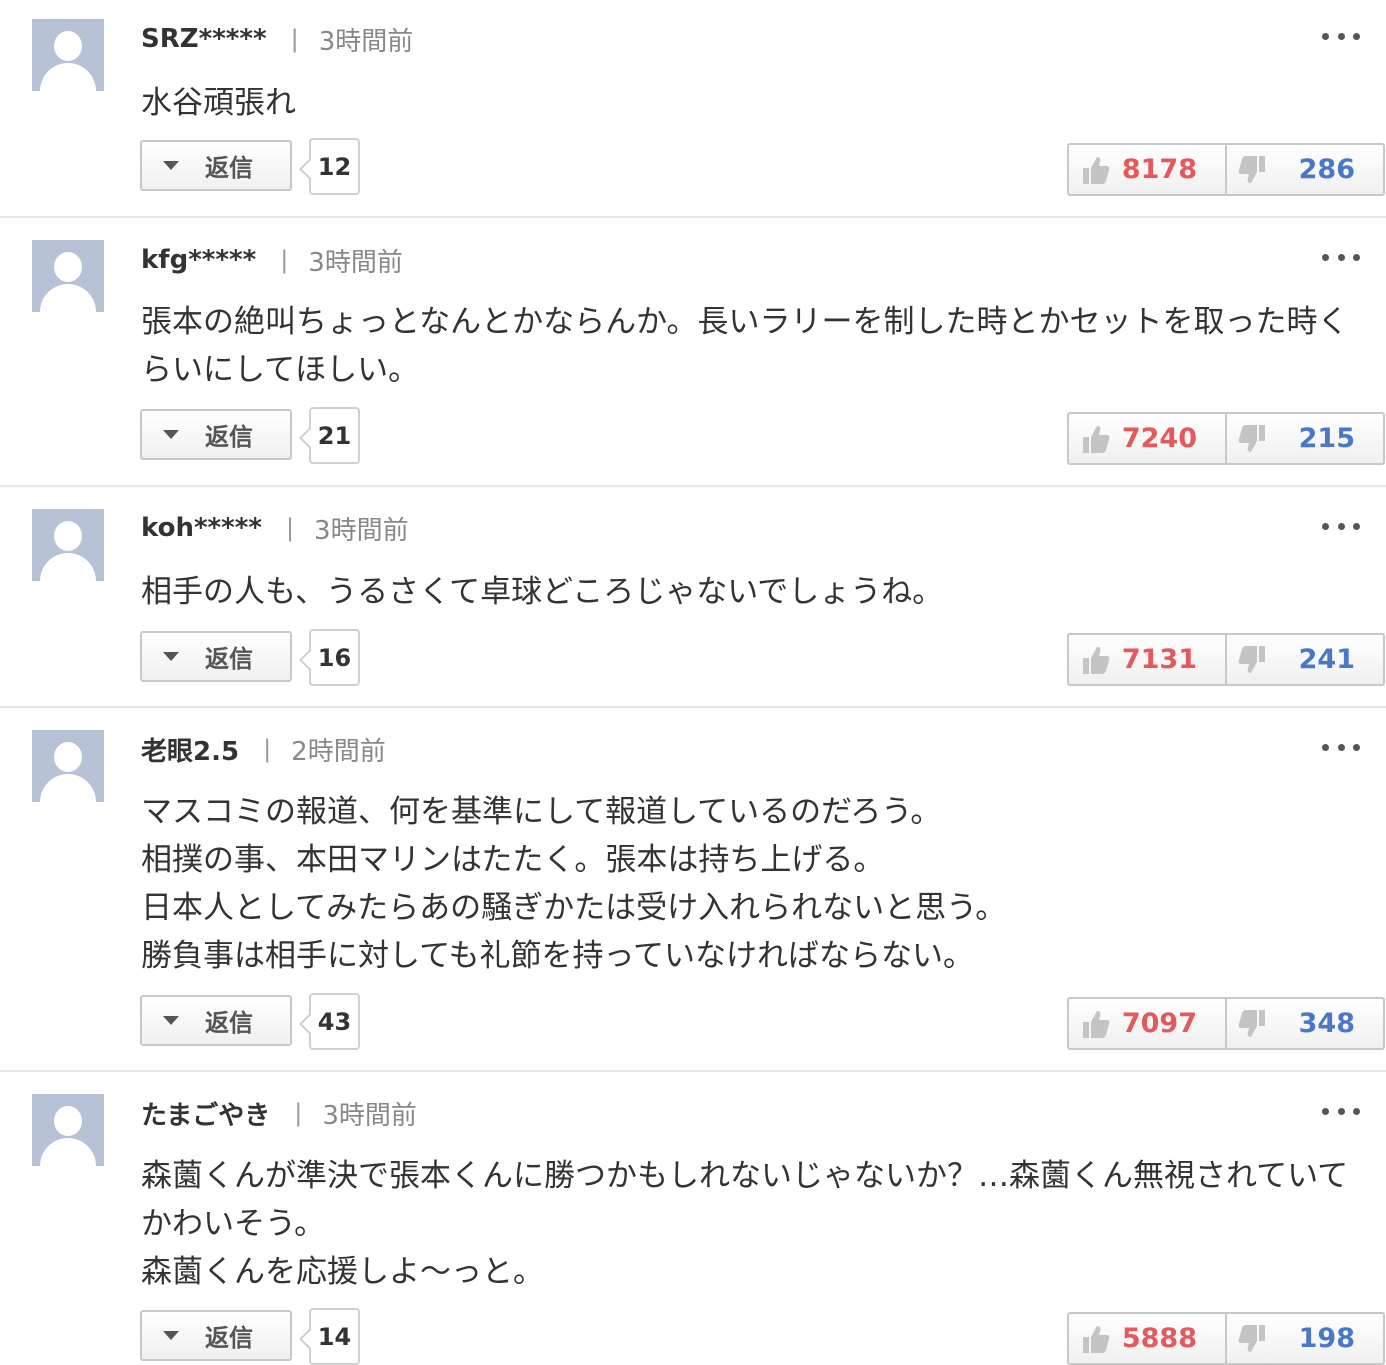 The width and height of the screenshot is (1386, 1365). I want to click on vote-buttons: 7131 241, so click(1226, 659).